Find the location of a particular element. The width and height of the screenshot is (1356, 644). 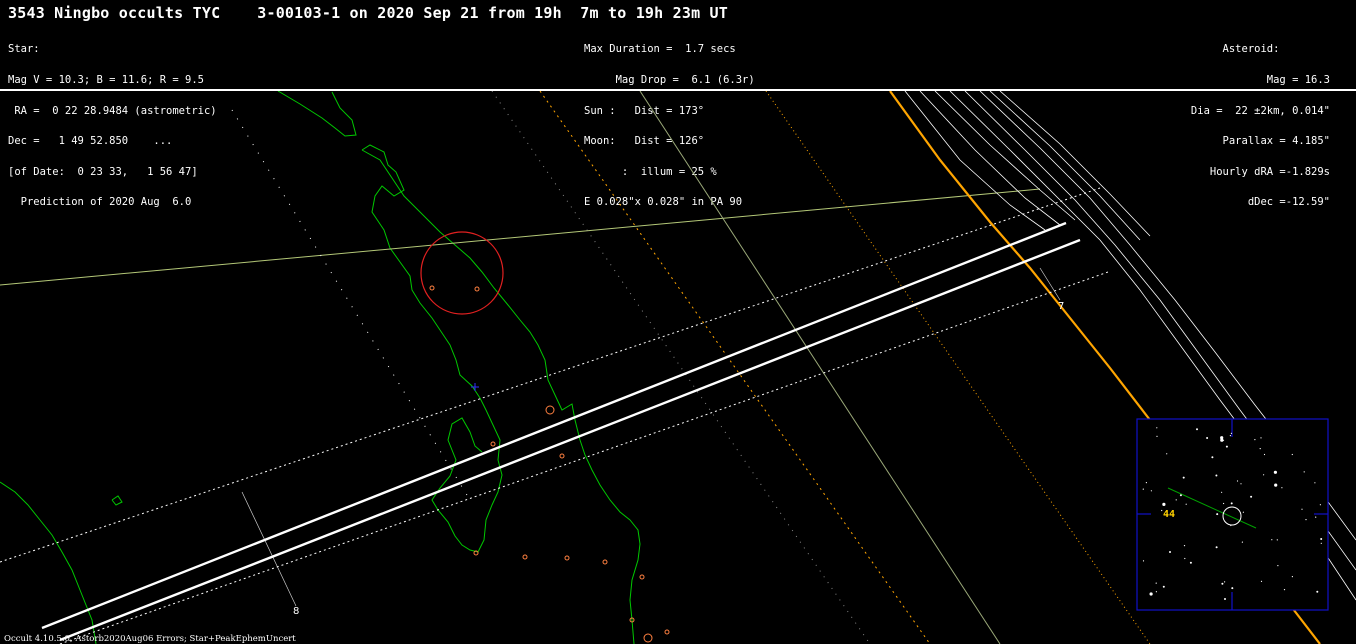

finder-field-label: 44 is located at coordinates (1169, 514).